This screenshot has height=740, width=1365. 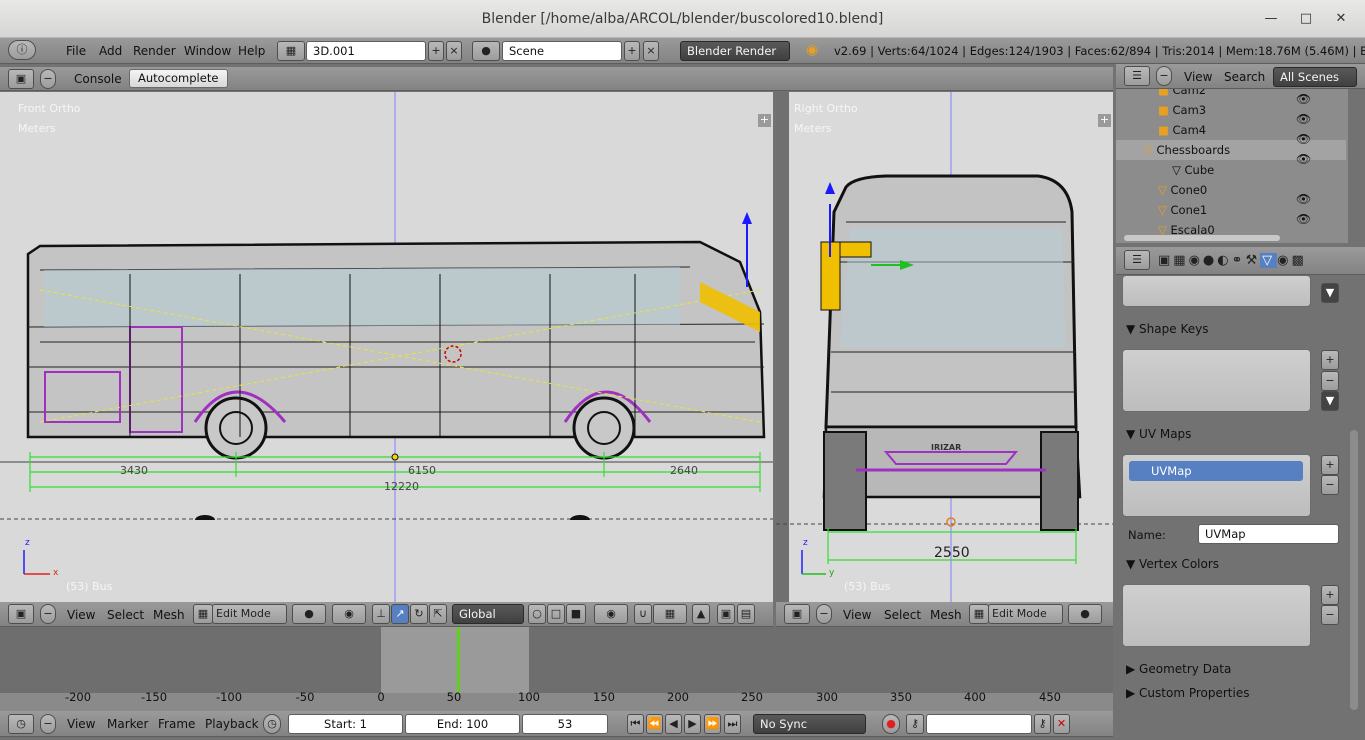 What do you see at coordinates (419, 614) in the screenshot?
I see `rotate-manipulator-icon: ↻` at bounding box center [419, 614].